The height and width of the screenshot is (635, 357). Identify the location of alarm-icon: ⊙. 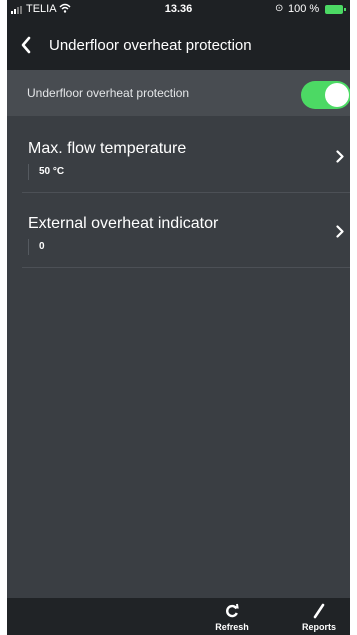
(279, 8).